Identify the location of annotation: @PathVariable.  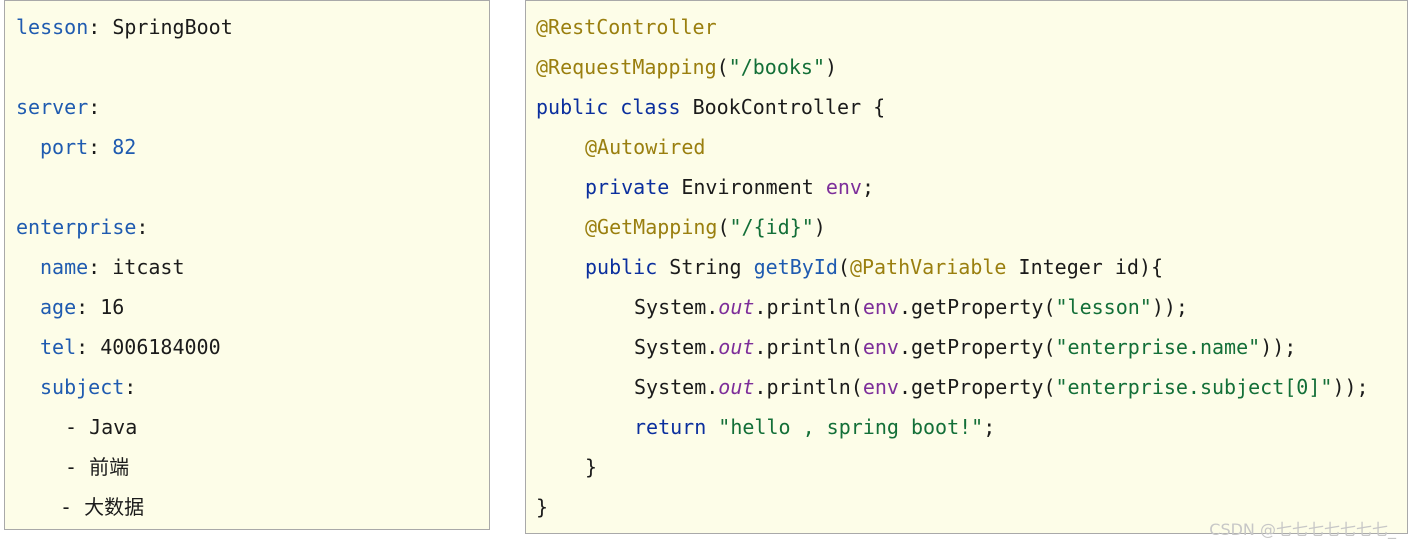
(928, 267).